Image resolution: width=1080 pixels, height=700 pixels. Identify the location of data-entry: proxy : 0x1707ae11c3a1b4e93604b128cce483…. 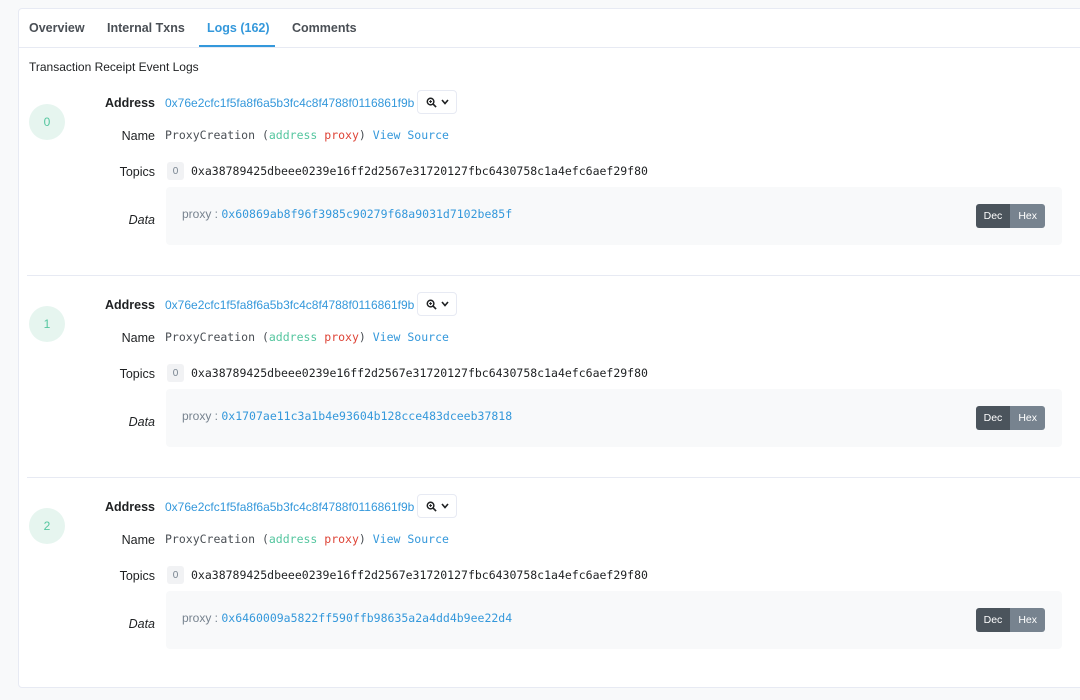
(347, 416).